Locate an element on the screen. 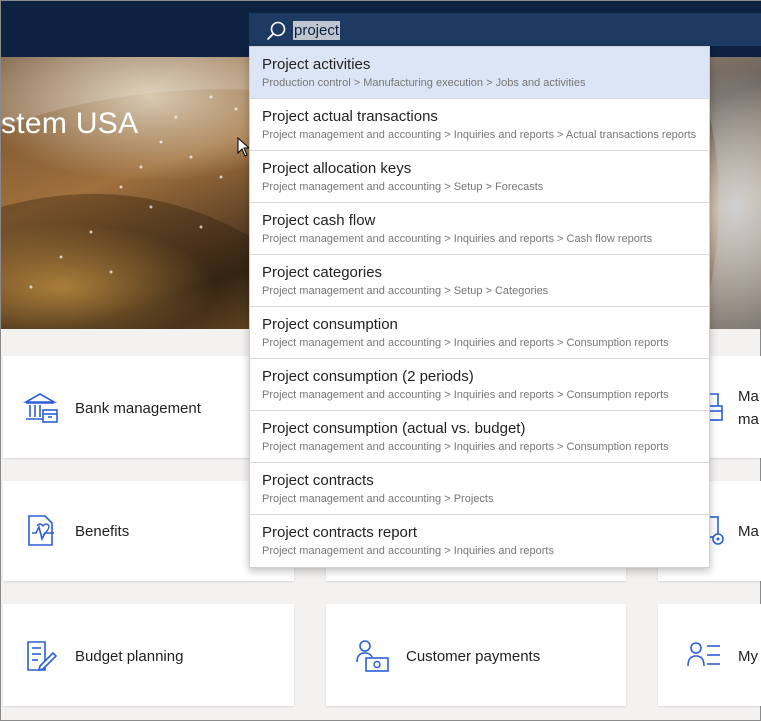 This screenshot has width=761, height=721. search-result-title: Project activities is located at coordinates (316, 64).